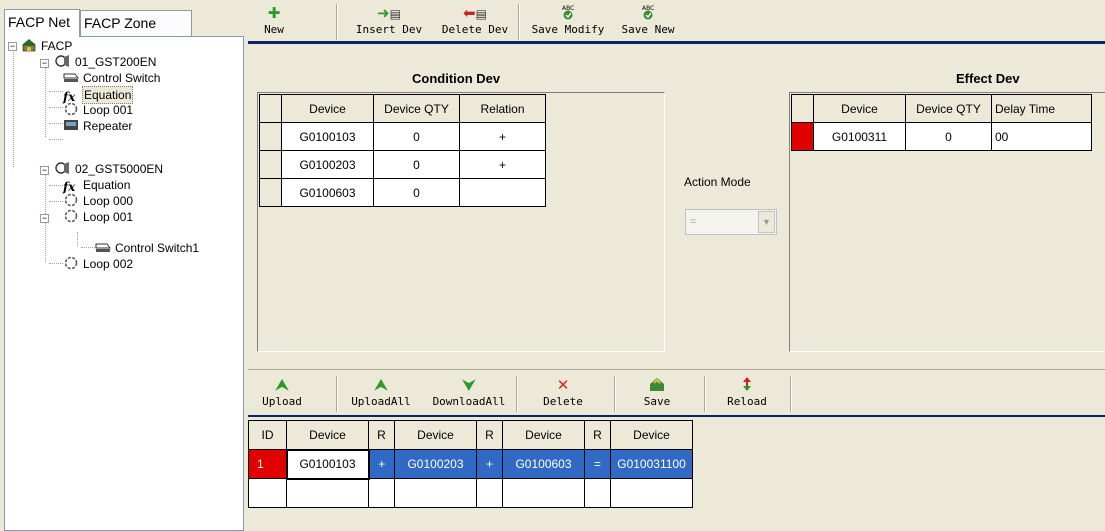 This screenshot has width=1105, height=531. I want to click on table-cell: 00, so click(1041, 136).